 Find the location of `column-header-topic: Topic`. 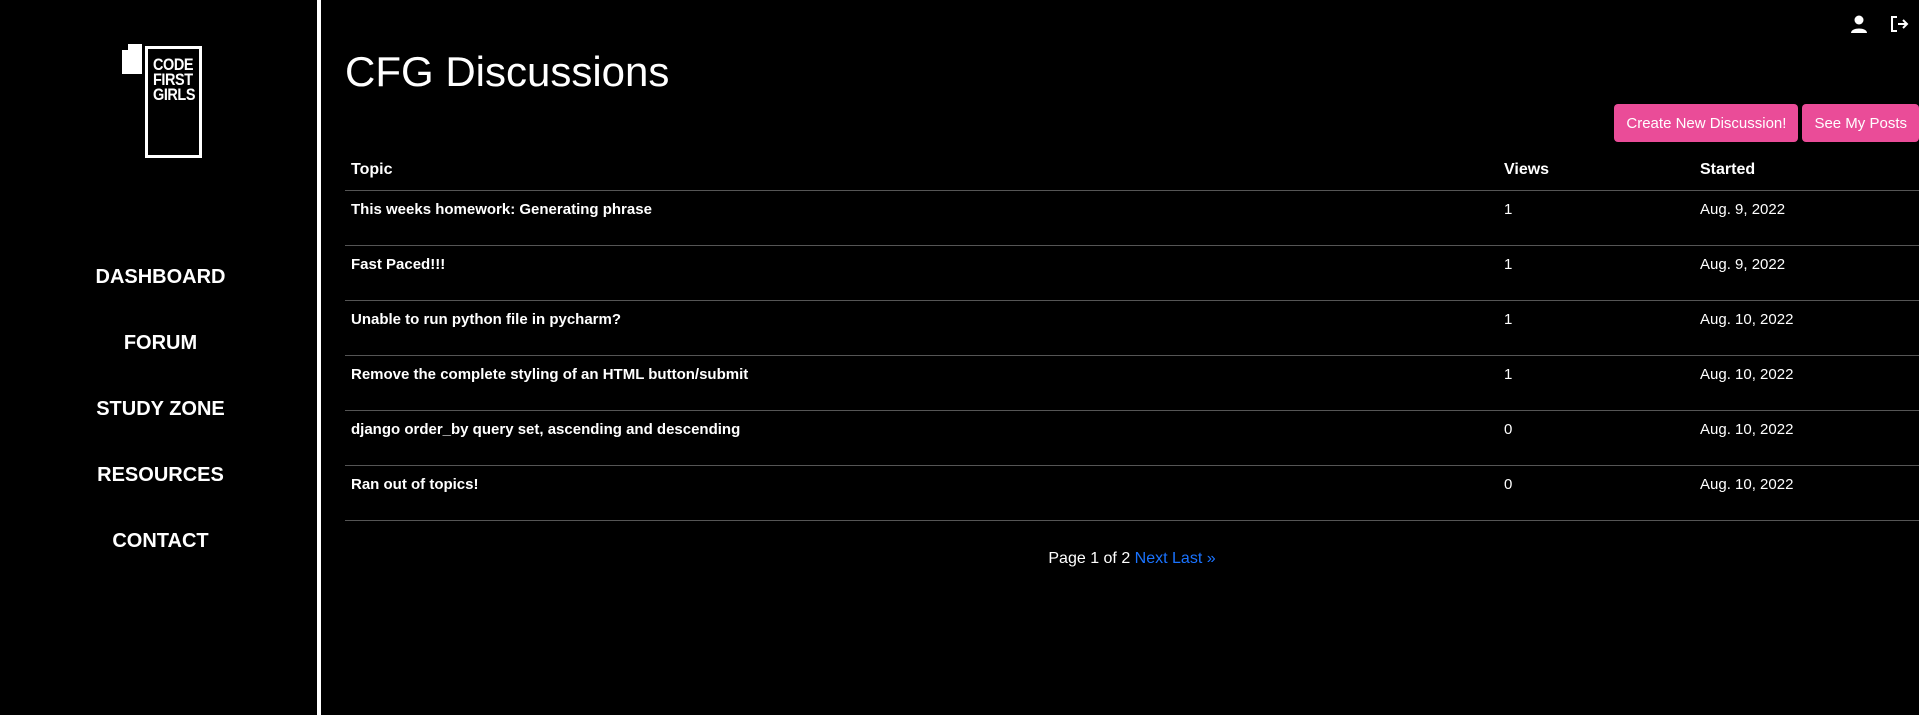

column-header-topic: Topic is located at coordinates (921, 170).